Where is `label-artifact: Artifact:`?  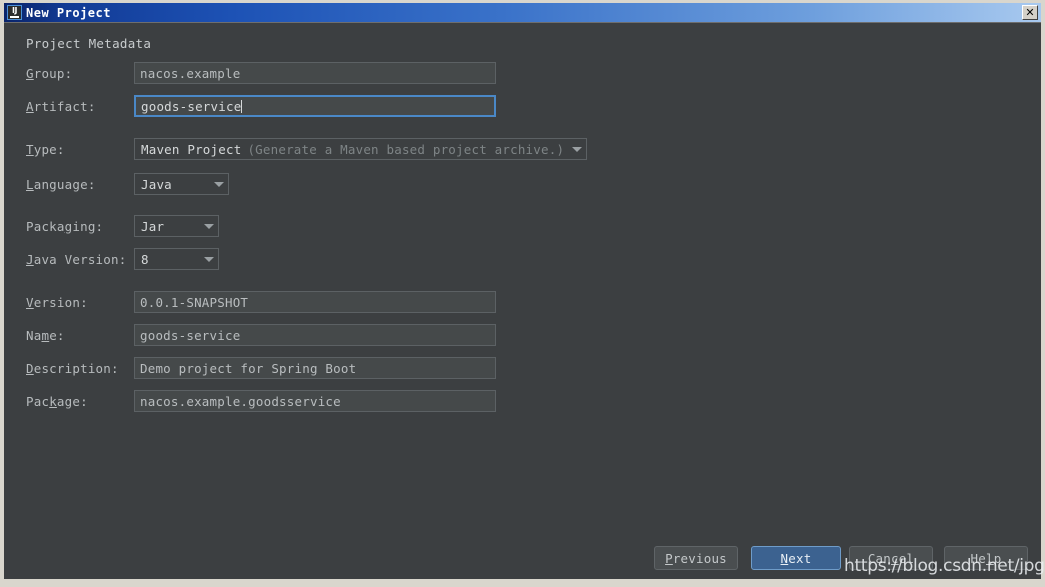
label-artifact: Artifact: is located at coordinates (80, 106).